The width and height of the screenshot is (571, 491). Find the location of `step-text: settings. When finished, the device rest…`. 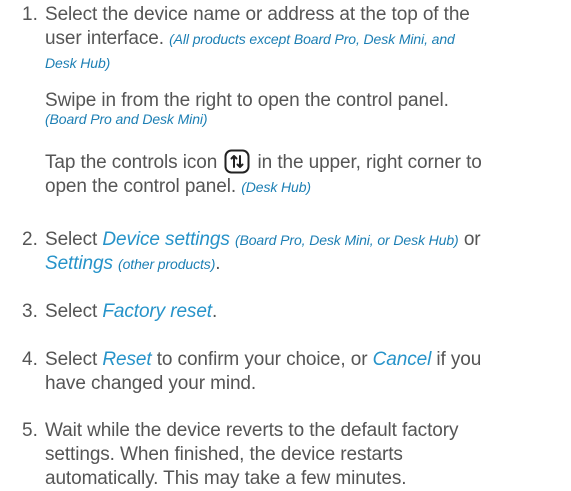

step-text: settings. When finished, the device rest… is located at coordinates (224, 454).